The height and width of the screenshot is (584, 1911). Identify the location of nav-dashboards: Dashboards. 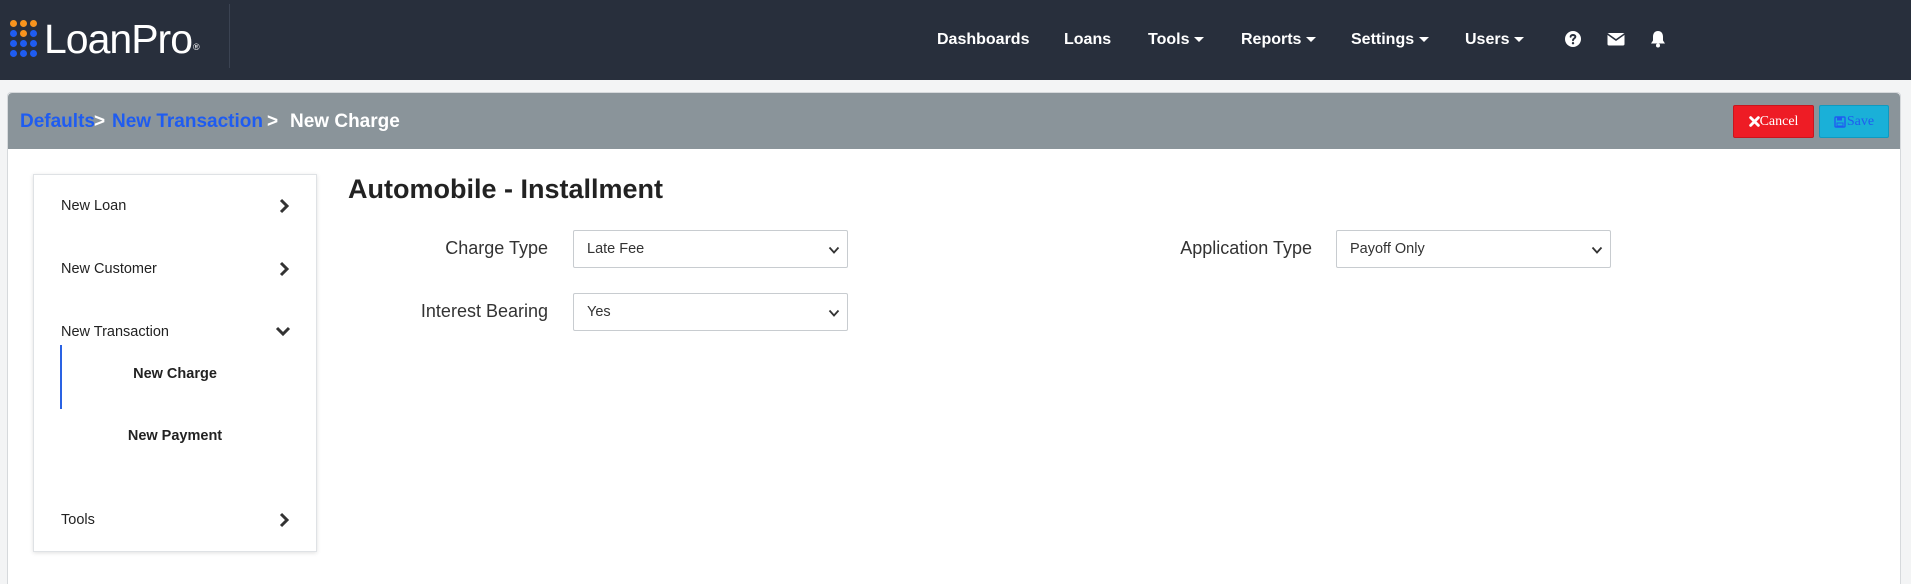
(983, 40).